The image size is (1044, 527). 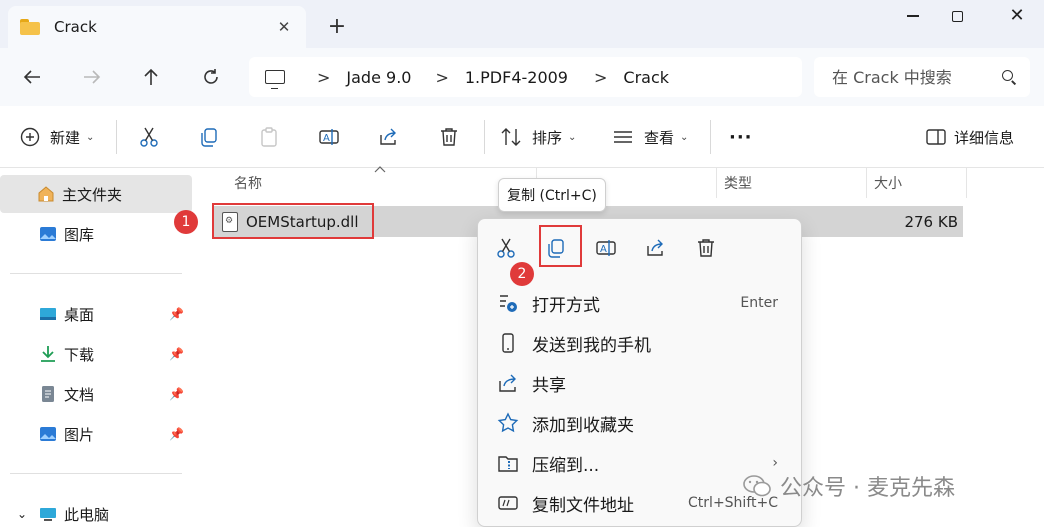 I want to click on column-header-label: 类型, so click(x=738, y=184).